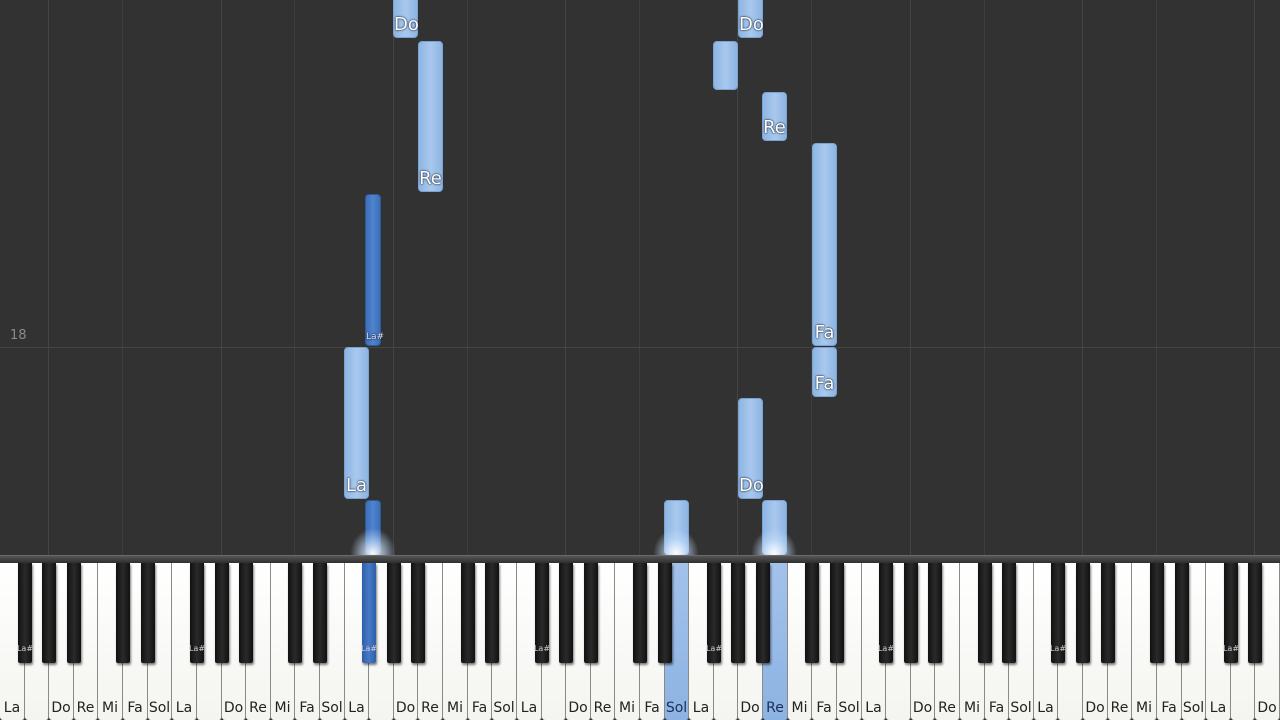 The image size is (1280, 720). Describe the element at coordinates (18, 335) in the screenshot. I see `measure-number: 18` at that location.